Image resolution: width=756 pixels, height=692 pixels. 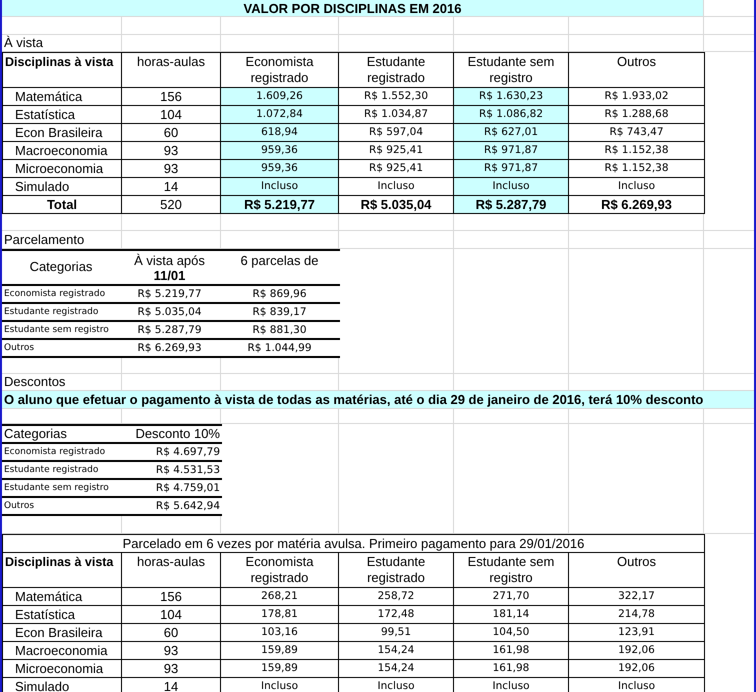 I want to click on table-cell: 172,48, so click(x=396, y=614).